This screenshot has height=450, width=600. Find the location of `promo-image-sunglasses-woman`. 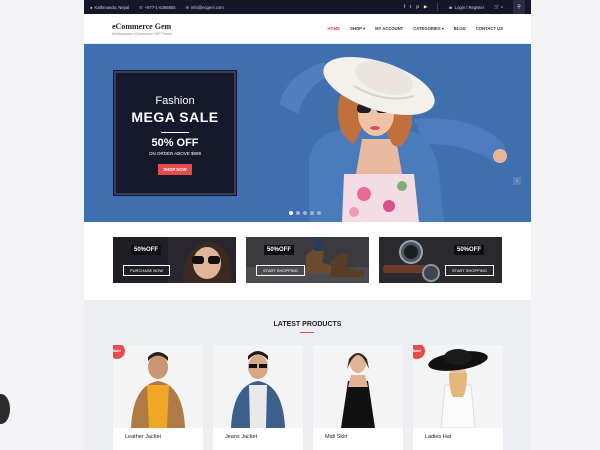

promo-image-sunglasses-woman is located at coordinates (202, 260).